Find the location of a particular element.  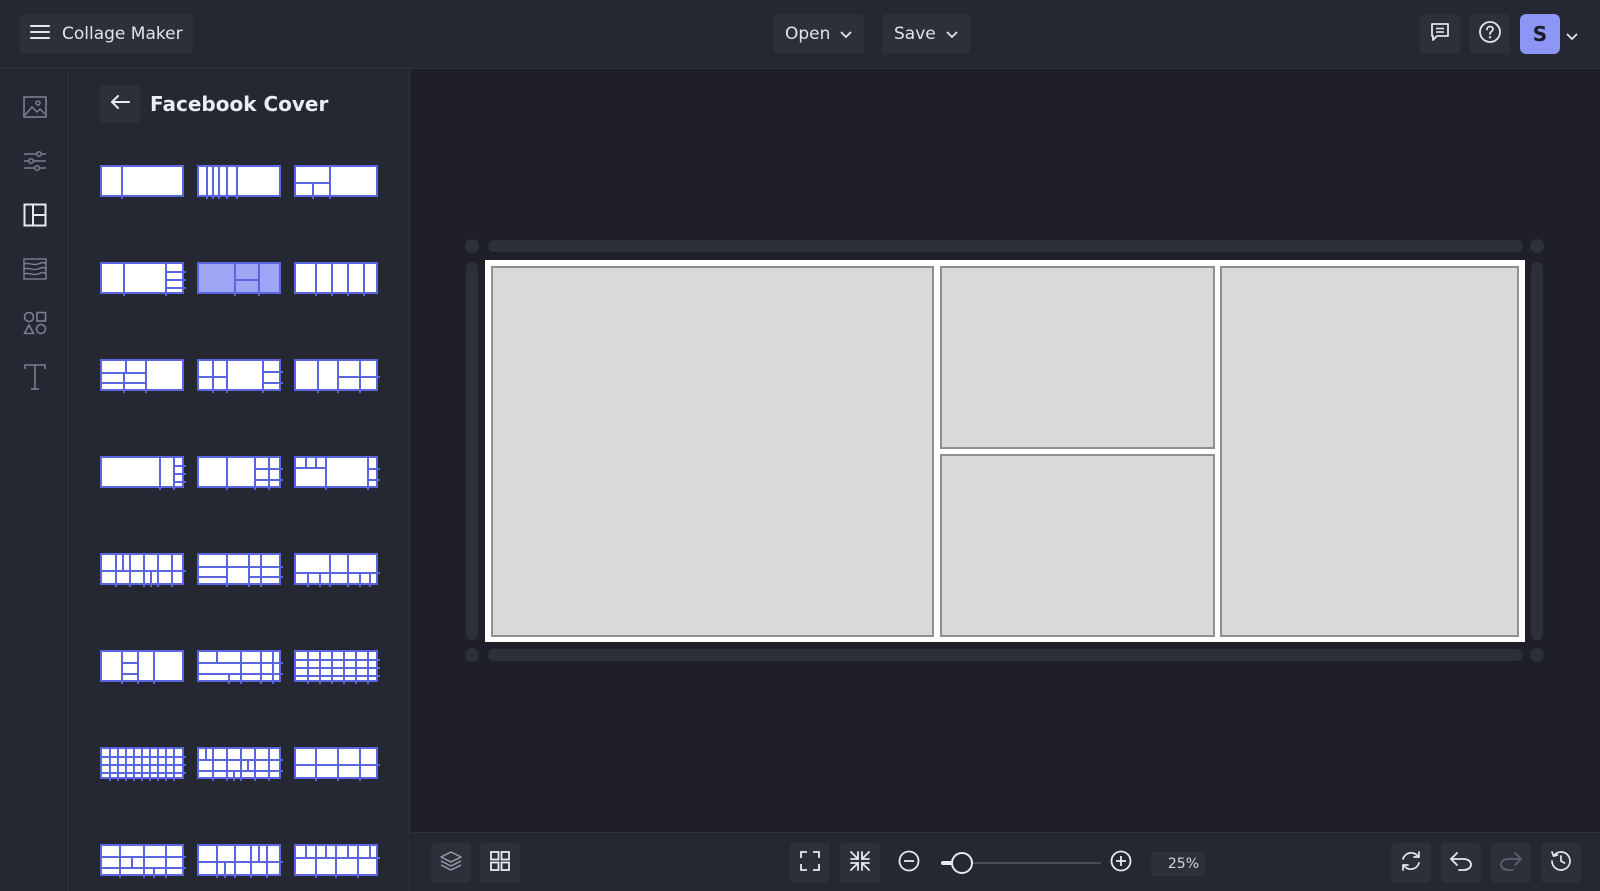

top-resize-handle is located at coordinates (1005, 246).